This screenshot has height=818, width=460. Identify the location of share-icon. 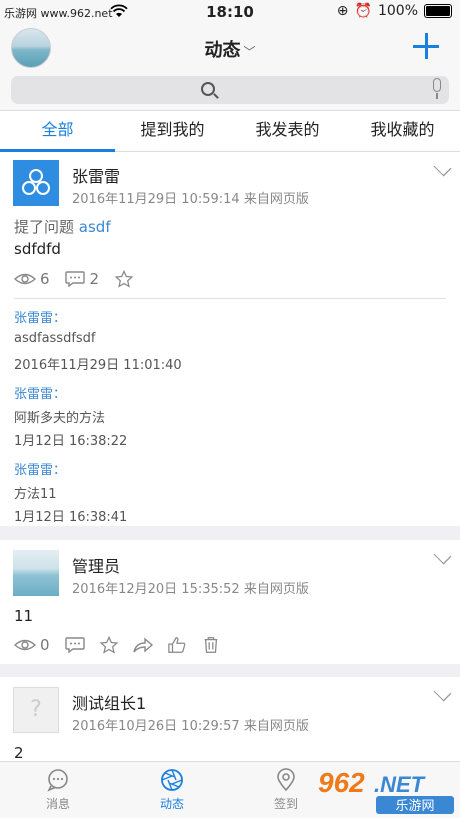
(143, 645).